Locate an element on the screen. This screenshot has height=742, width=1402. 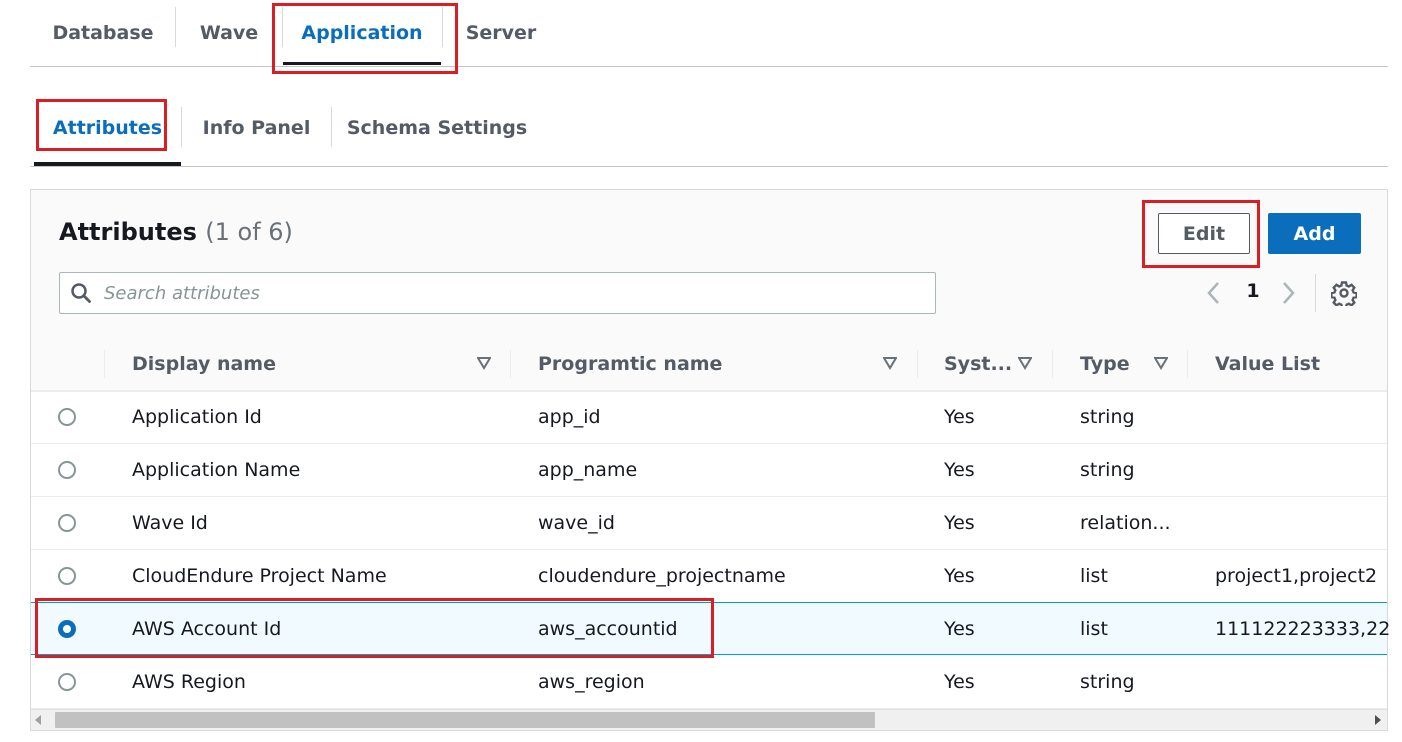
search-box is located at coordinates (497, 293).